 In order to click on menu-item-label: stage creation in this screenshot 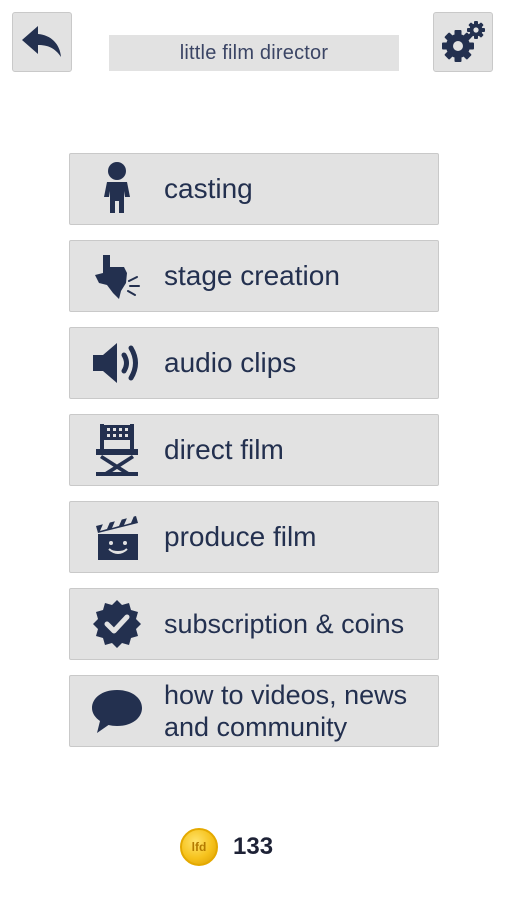, I will do `click(252, 275)`.